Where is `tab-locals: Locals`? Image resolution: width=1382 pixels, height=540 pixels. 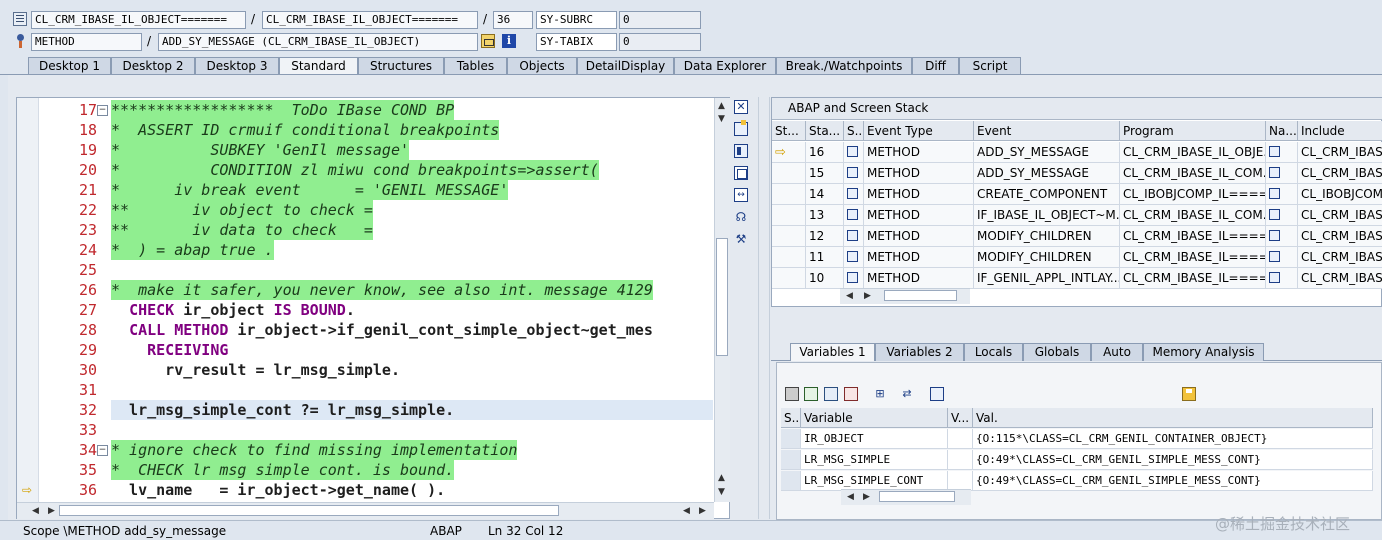
tab-locals: Locals is located at coordinates (993, 352).